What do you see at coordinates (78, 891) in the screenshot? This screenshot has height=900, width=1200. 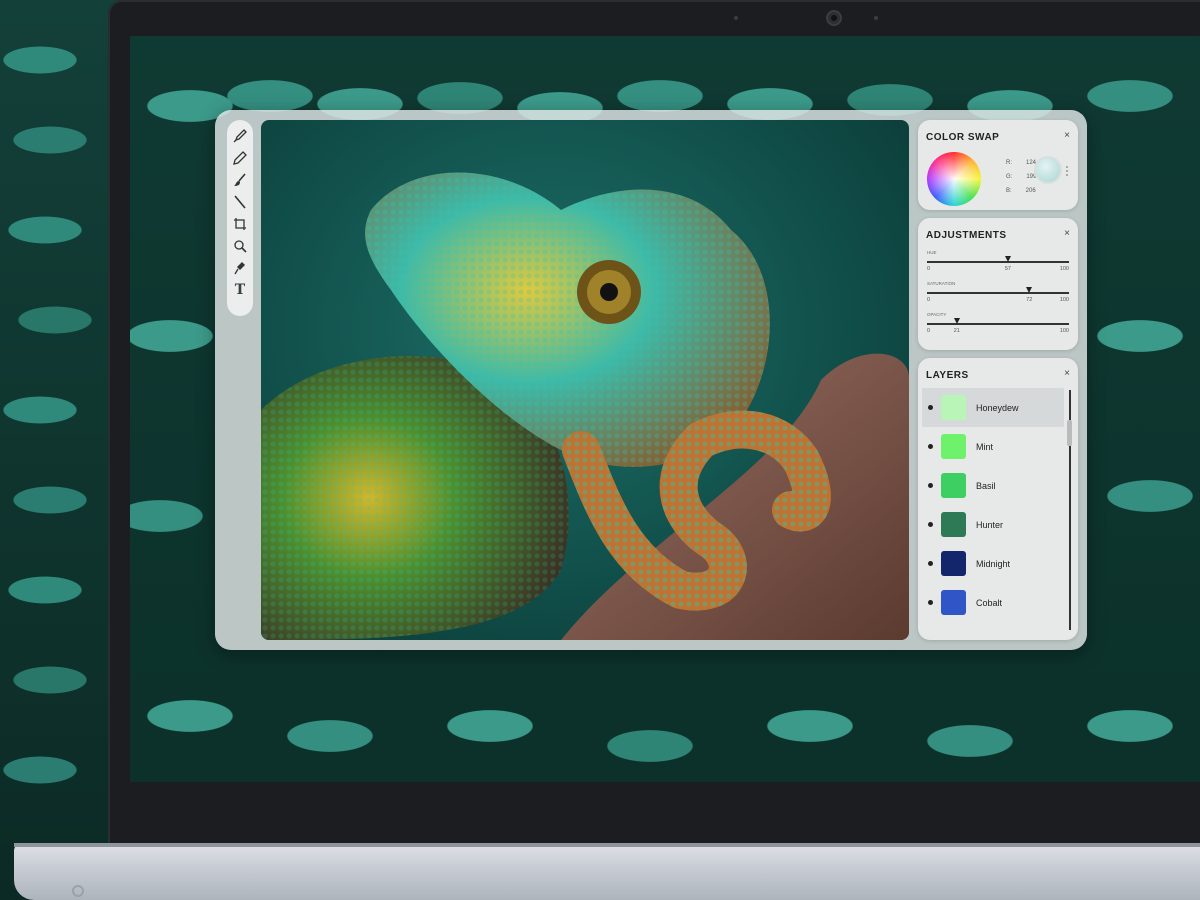 I see `power-indicator-icon` at bounding box center [78, 891].